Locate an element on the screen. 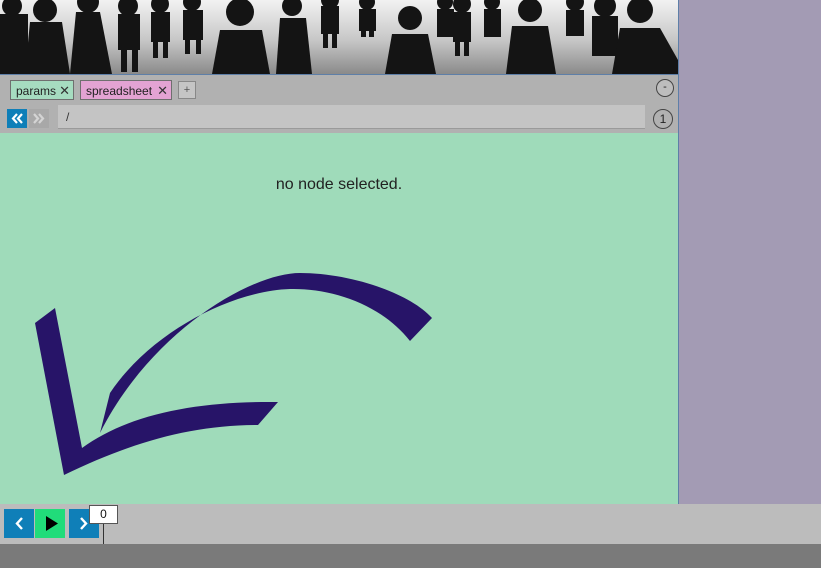 The image size is (821, 568). forward-button is located at coordinates (39, 118).